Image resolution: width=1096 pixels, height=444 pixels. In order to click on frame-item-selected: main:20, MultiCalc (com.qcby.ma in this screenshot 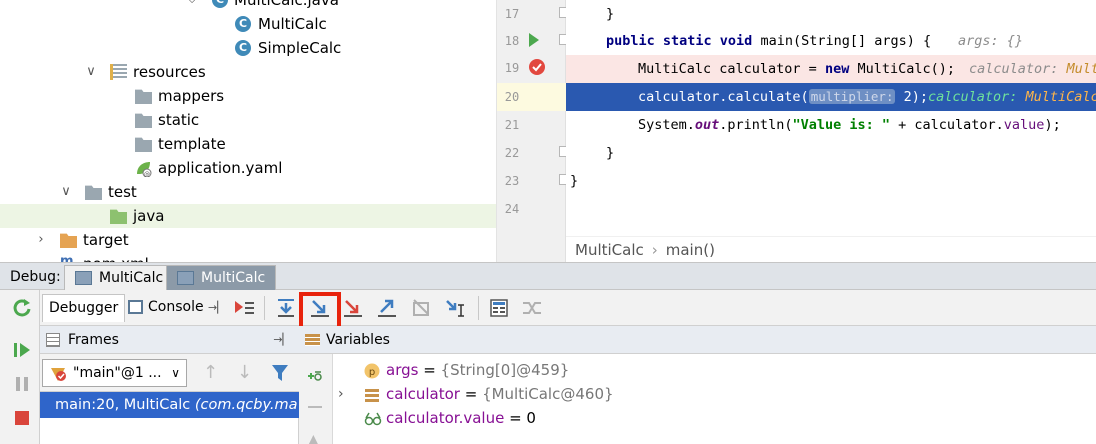, I will do `click(169, 405)`.